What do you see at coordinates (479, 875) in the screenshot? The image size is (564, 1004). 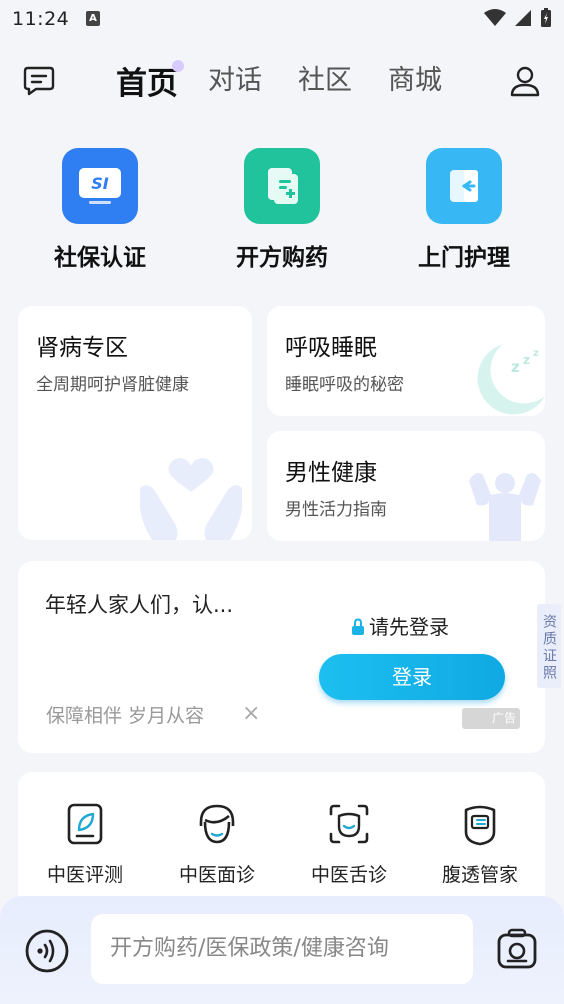 I see `dialysis-manager-label: 腹透管家` at bounding box center [479, 875].